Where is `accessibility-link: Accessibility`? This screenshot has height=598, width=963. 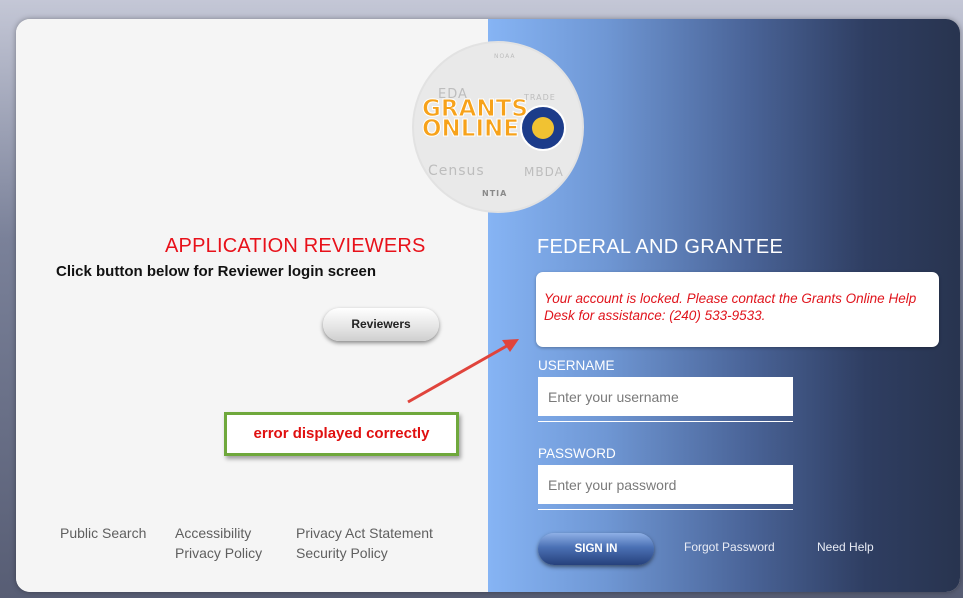
accessibility-link: Accessibility is located at coordinates (213, 533).